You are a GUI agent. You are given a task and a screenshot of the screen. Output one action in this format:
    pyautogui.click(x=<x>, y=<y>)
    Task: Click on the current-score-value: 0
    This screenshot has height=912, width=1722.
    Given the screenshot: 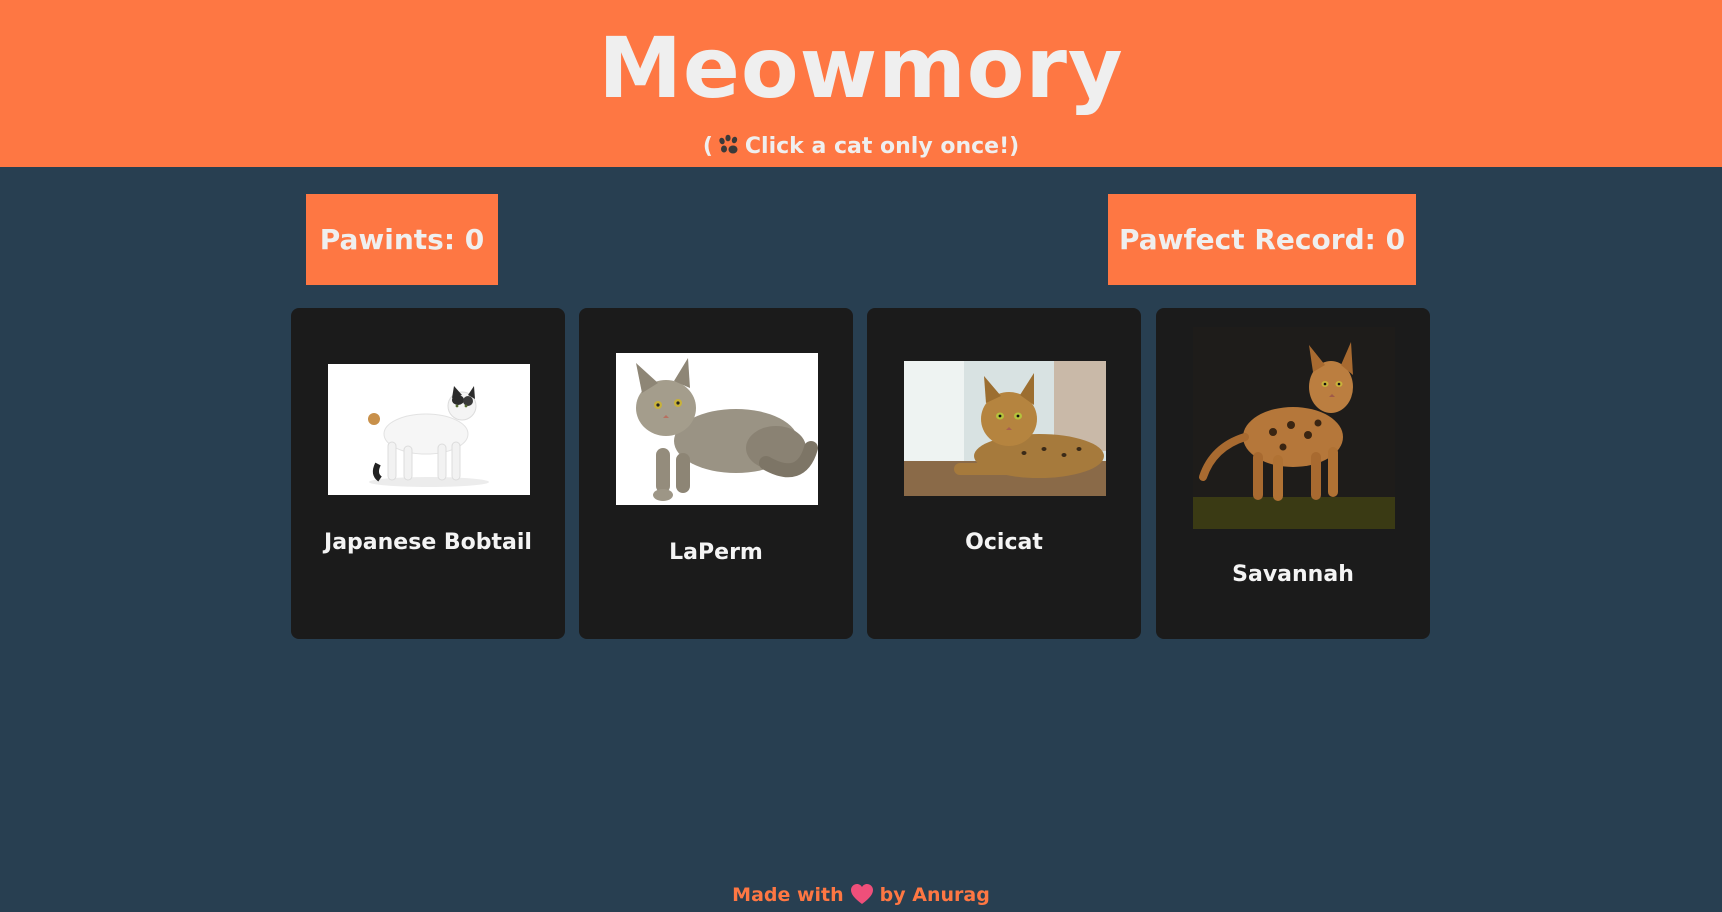 What is the action you would take?
    pyautogui.click(x=474, y=239)
    